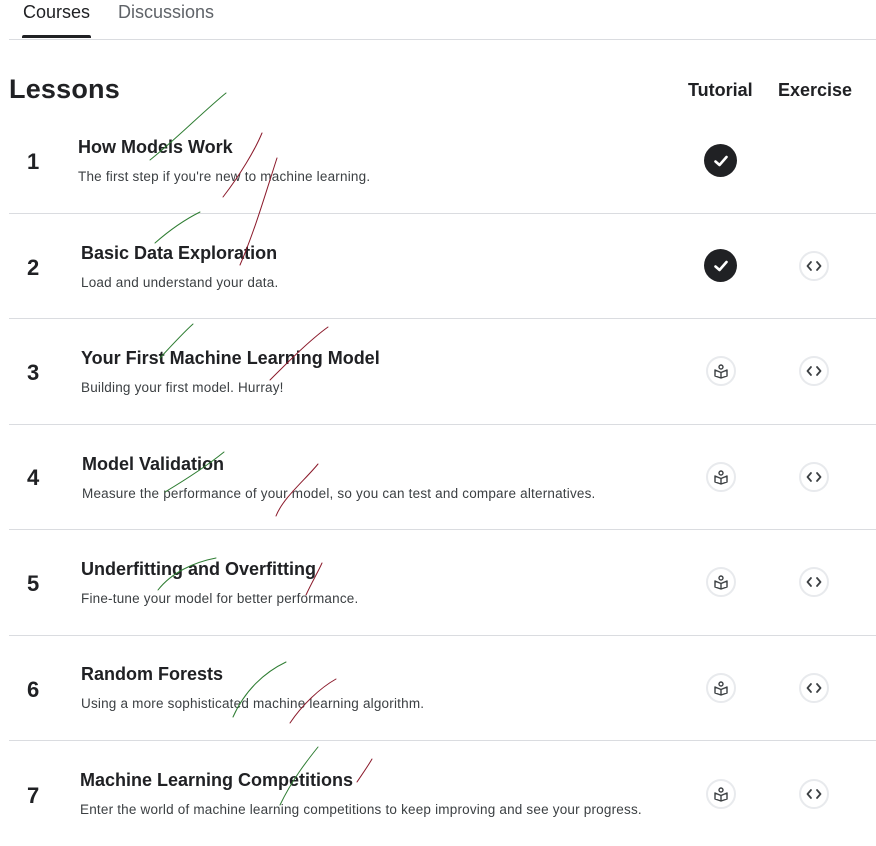 The width and height of the screenshot is (876, 846). Describe the element at coordinates (166, 12) in the screenshot. I see `tab-discussions: Discussions` at that location.